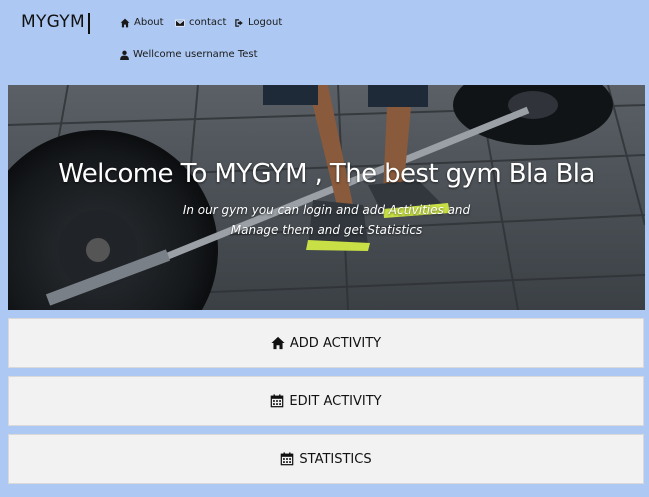  I want to click on statistics-button: STATISTICS, so click(326, 459).